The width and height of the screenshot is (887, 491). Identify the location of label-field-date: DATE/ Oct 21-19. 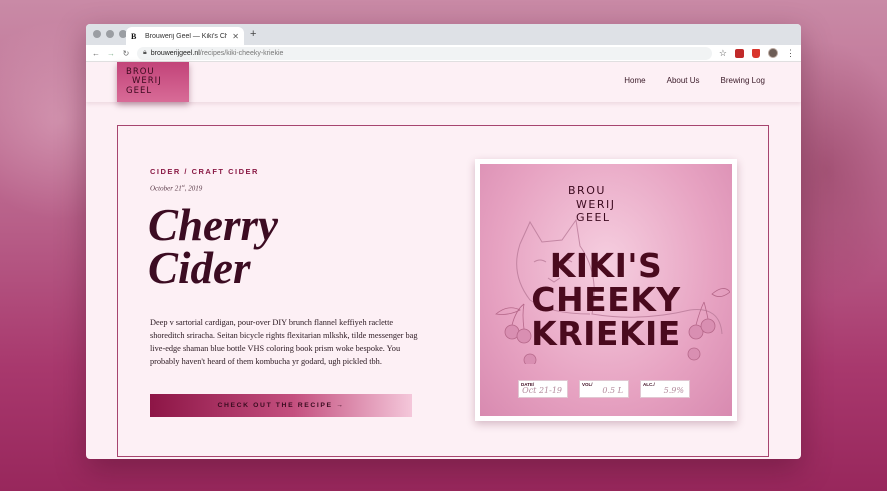
(543, 389).